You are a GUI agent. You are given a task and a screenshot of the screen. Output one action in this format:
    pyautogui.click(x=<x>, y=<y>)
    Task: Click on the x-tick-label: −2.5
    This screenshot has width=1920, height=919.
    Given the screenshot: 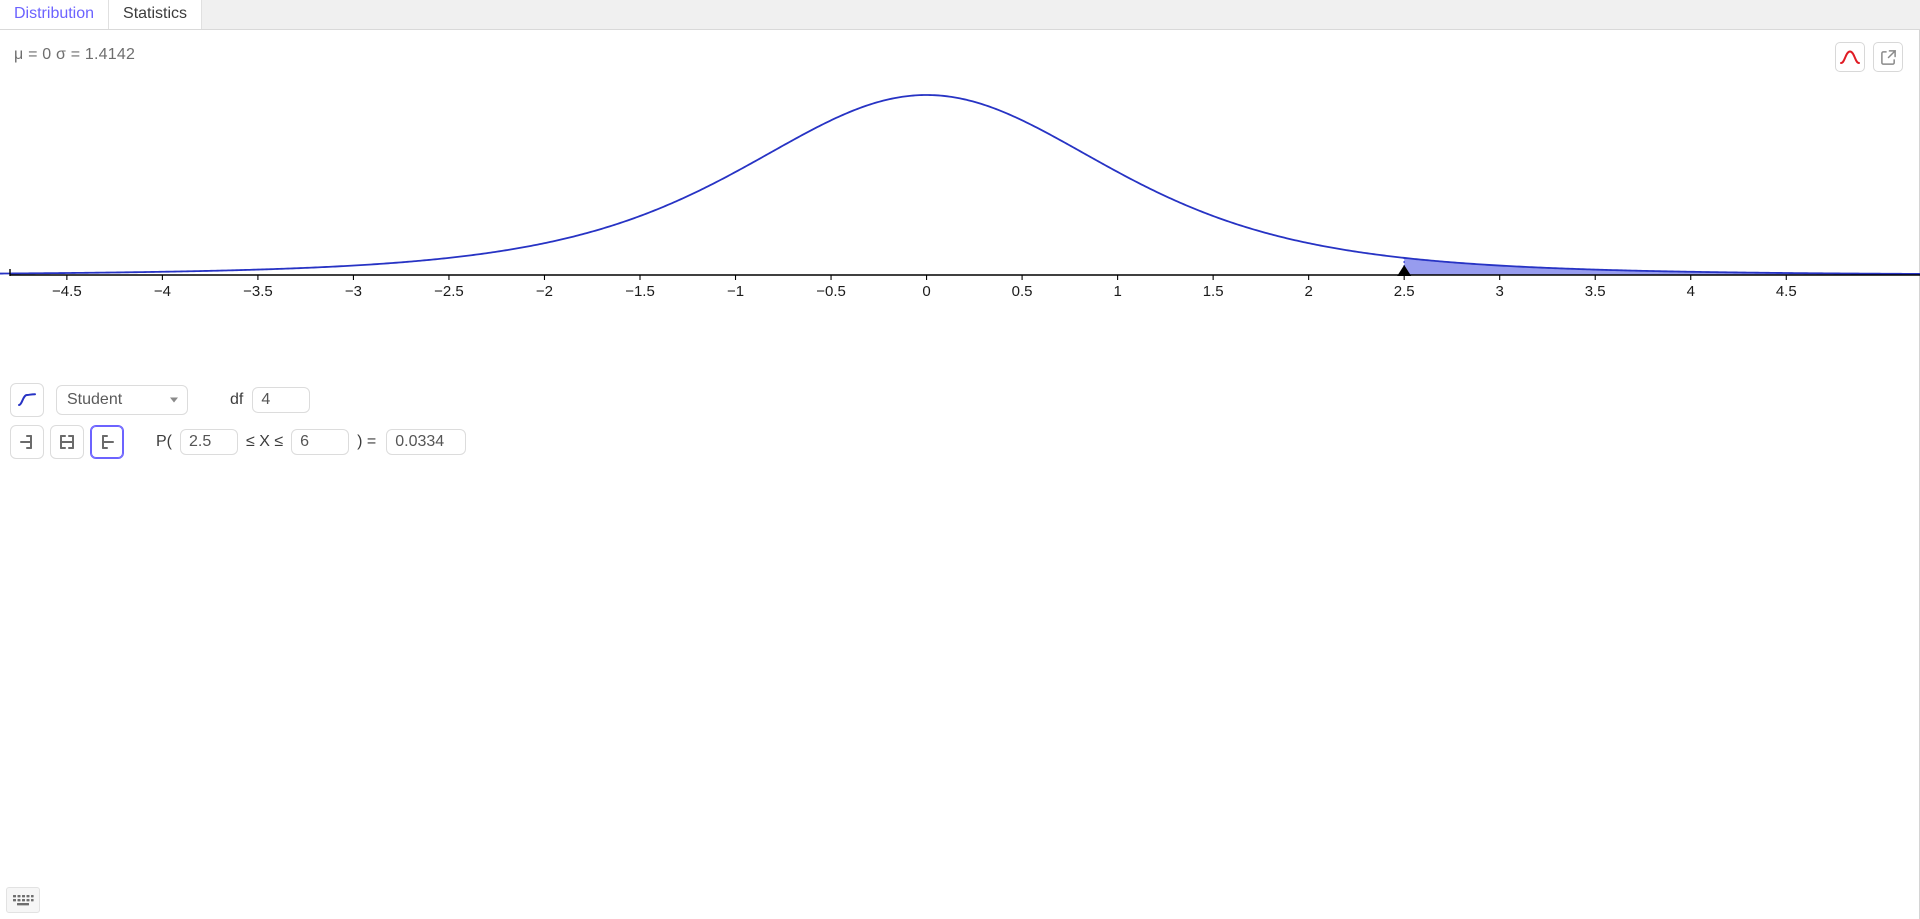 What is the action you would take?
    pyautogui.click(x=449, y=291)
    